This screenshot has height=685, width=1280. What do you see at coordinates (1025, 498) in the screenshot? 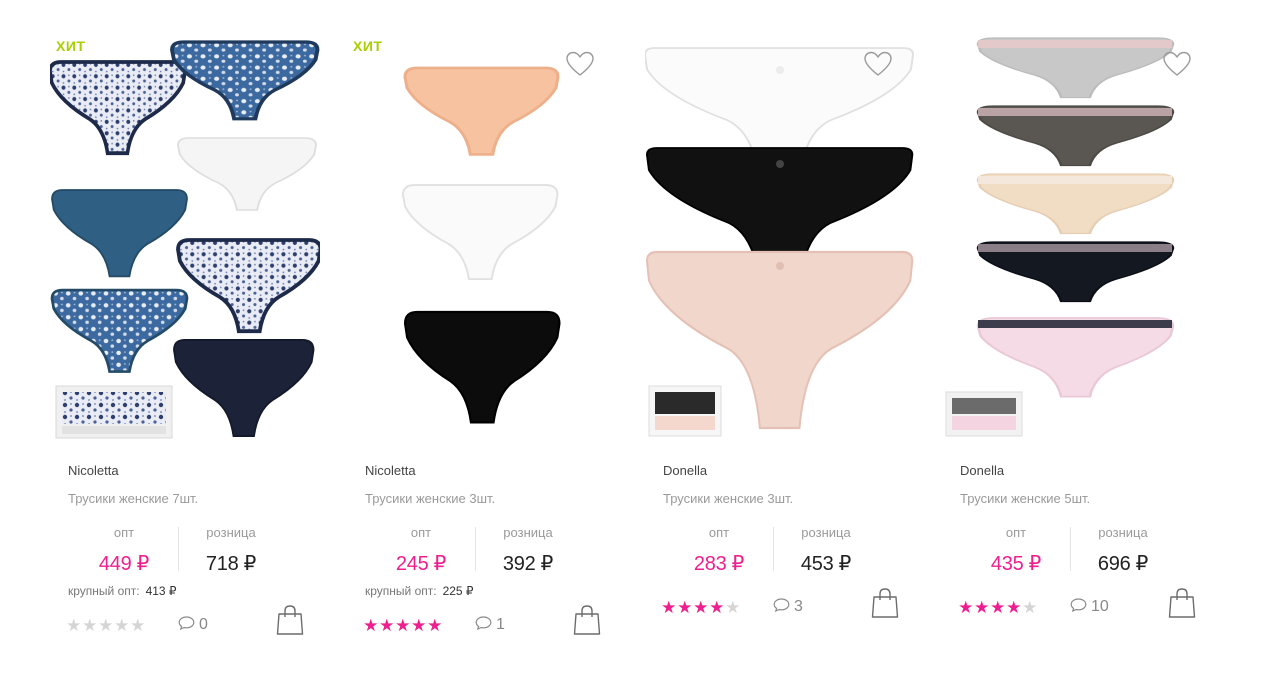
I see `product-name: Трусики женские 5шт.` at bounding box center [1025, 498].